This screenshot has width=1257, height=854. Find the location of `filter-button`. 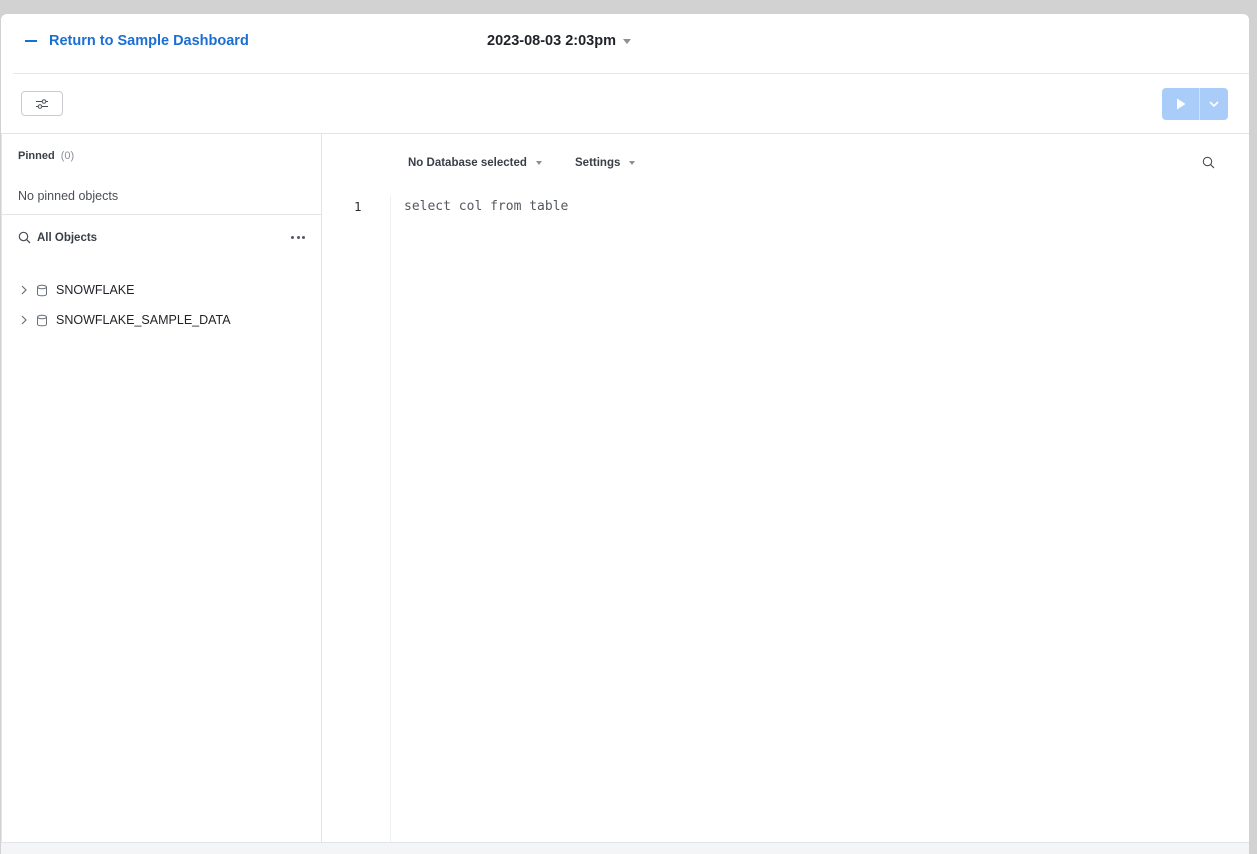

filter-button is located at coordinates (42, 103).